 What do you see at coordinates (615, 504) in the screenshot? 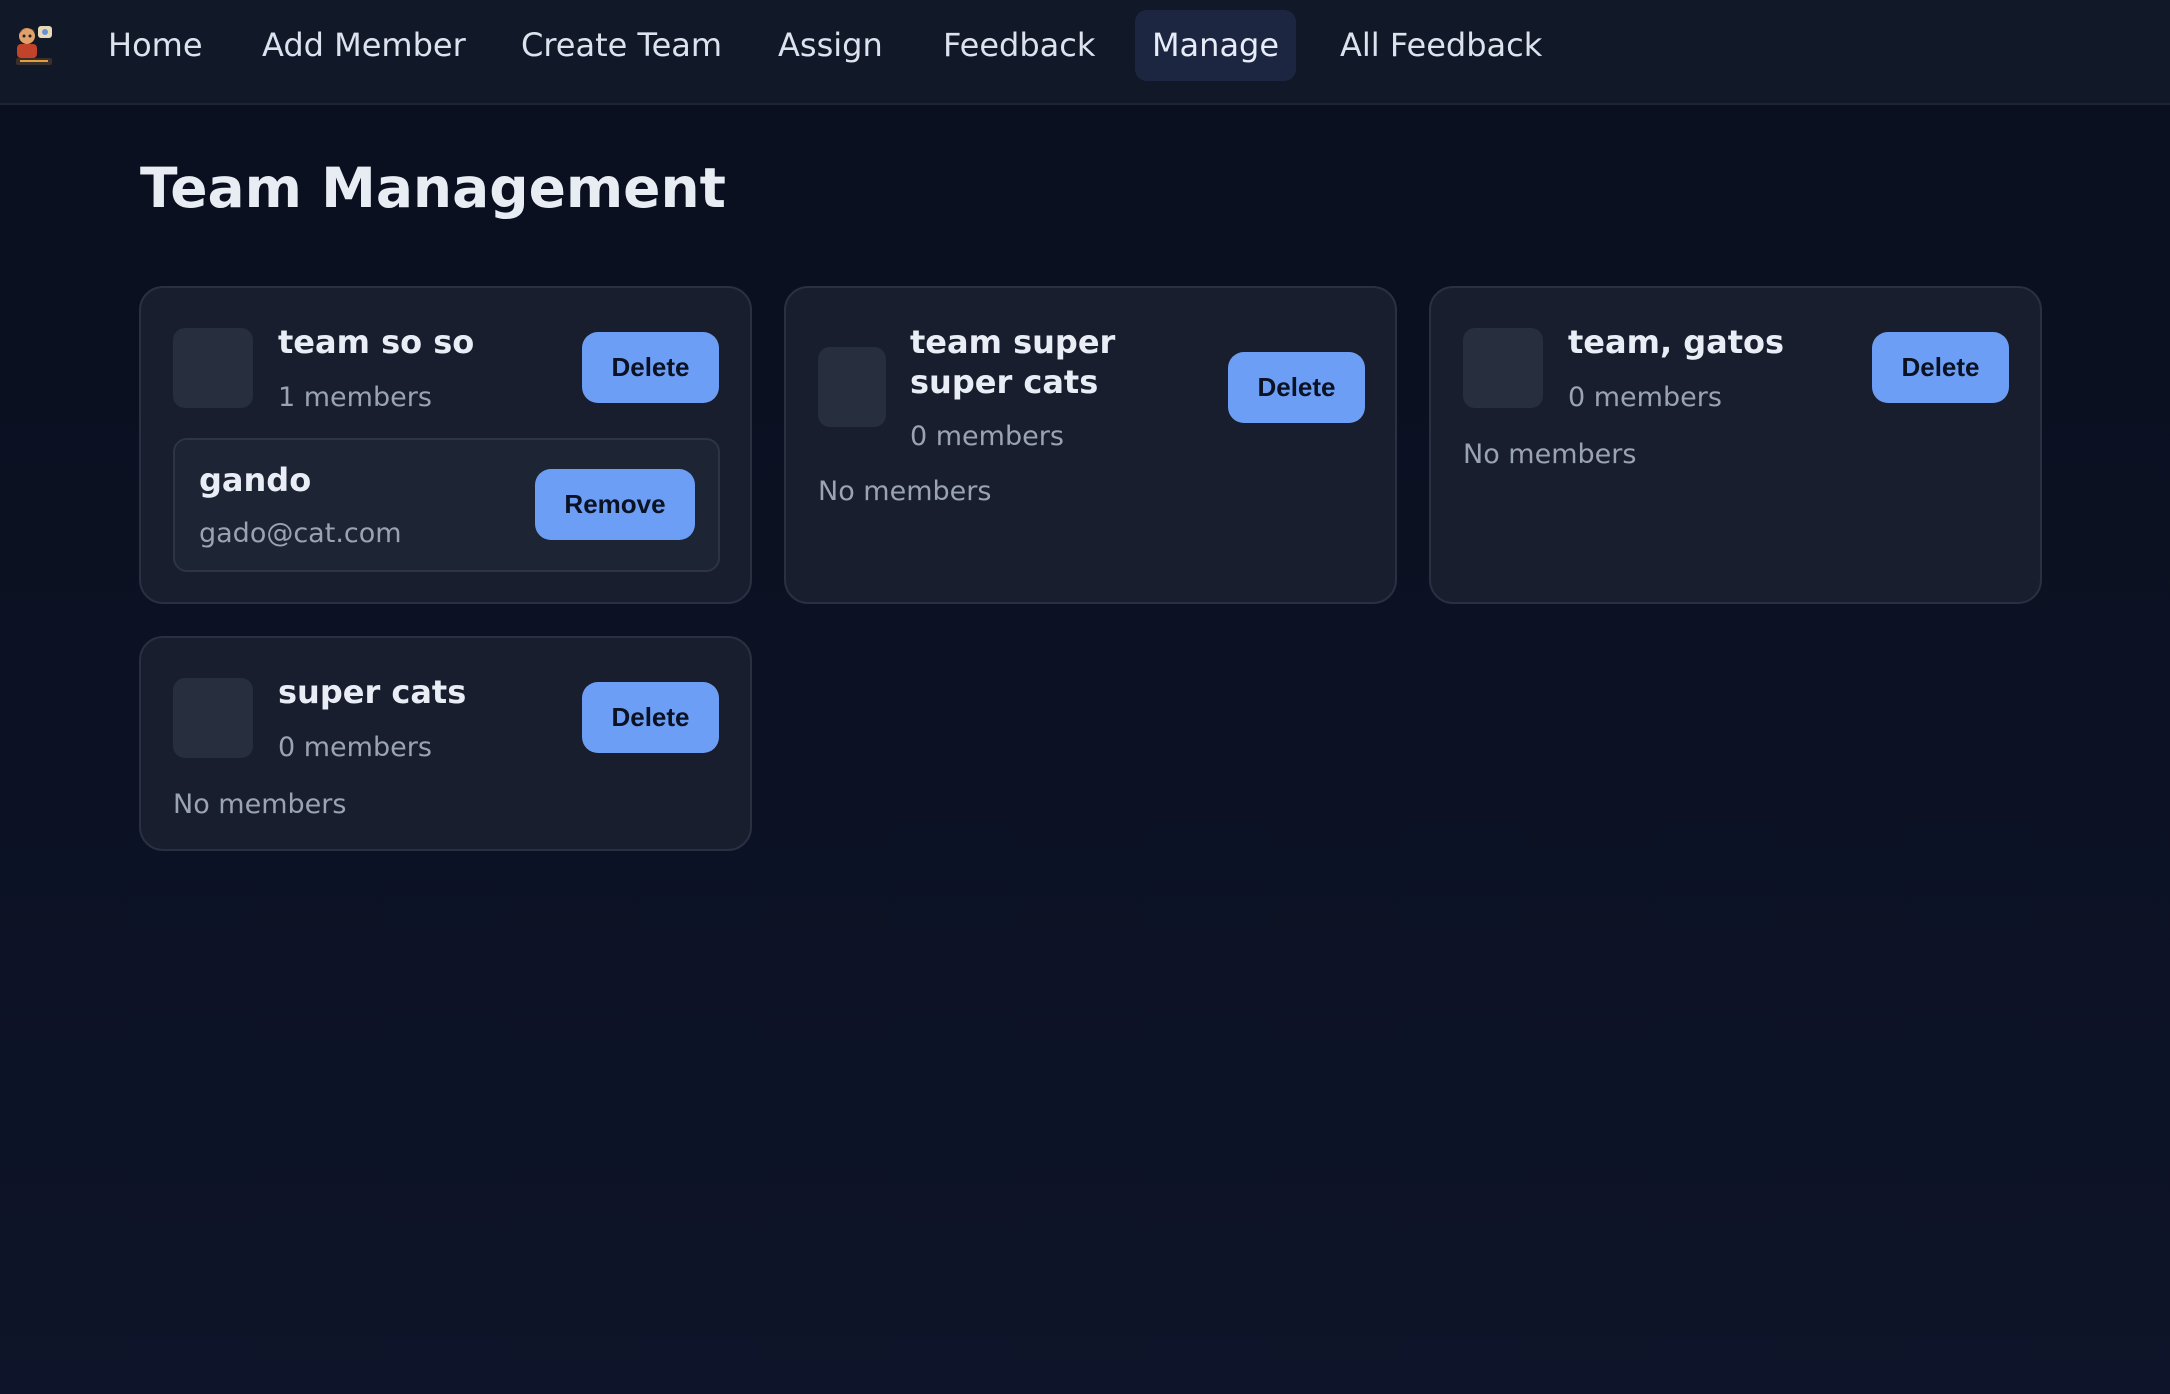
I see `remove-member-button: Remove` at bounding box center [615, 504].